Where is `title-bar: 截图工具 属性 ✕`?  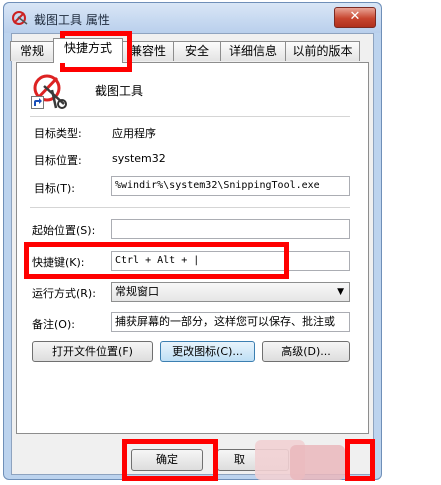 title-bar: 截图工具 属性 ✕ is located at coordinates (192, 18).